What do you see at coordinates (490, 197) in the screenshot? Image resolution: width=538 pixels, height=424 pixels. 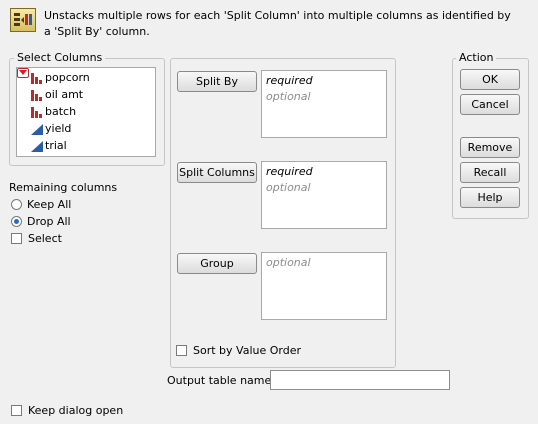 I see `help-button: Help` at bounding box center [490, 197].